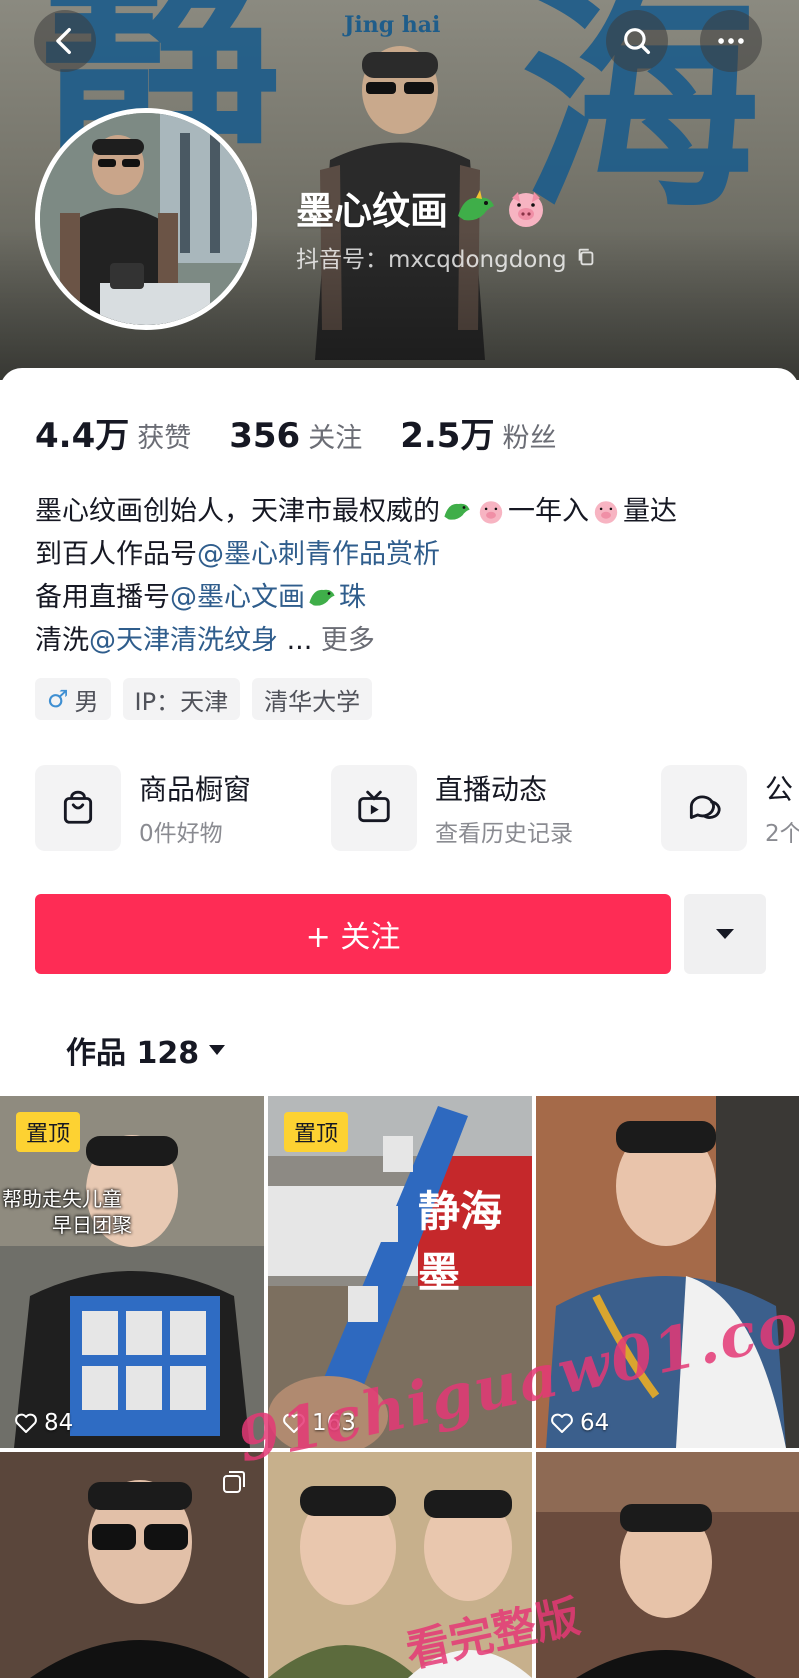 The width and height of the screenshot is (799, 1680). What do you see at coordinates (504, 834) in the screenshot?
I see `entry-subtitle: 查看历史记录` at bounding box center [504, 834].